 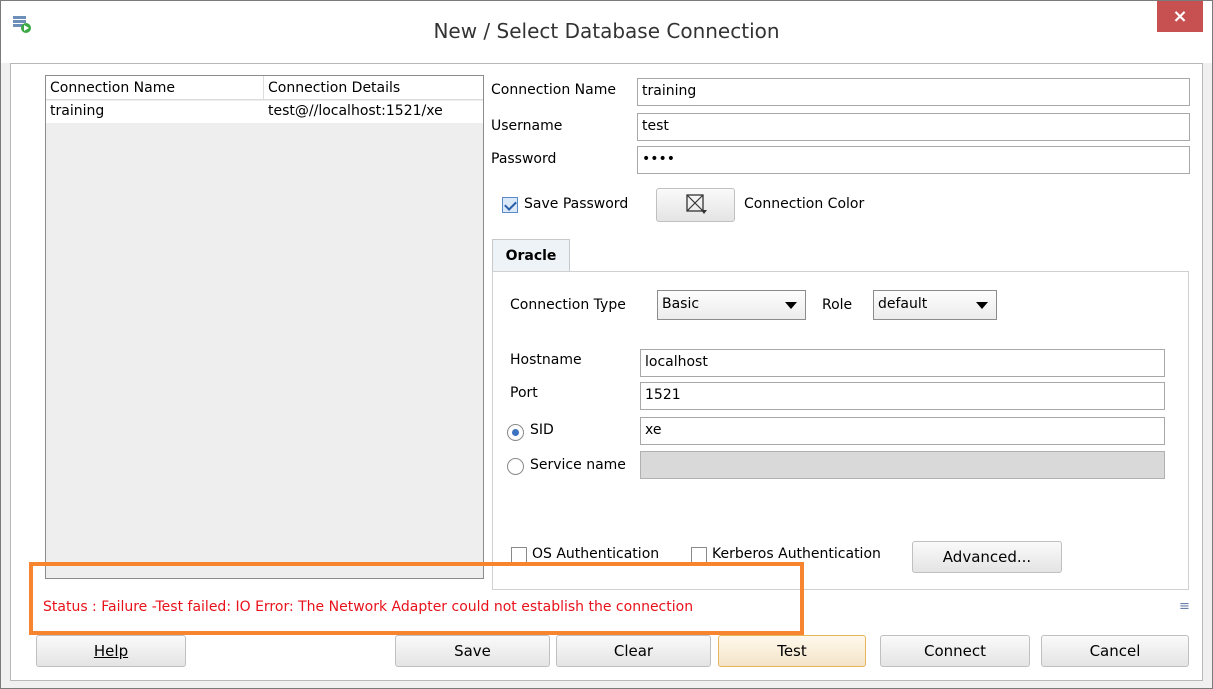 I want to click on connect-button: Connect, so click(x=955, y=651).